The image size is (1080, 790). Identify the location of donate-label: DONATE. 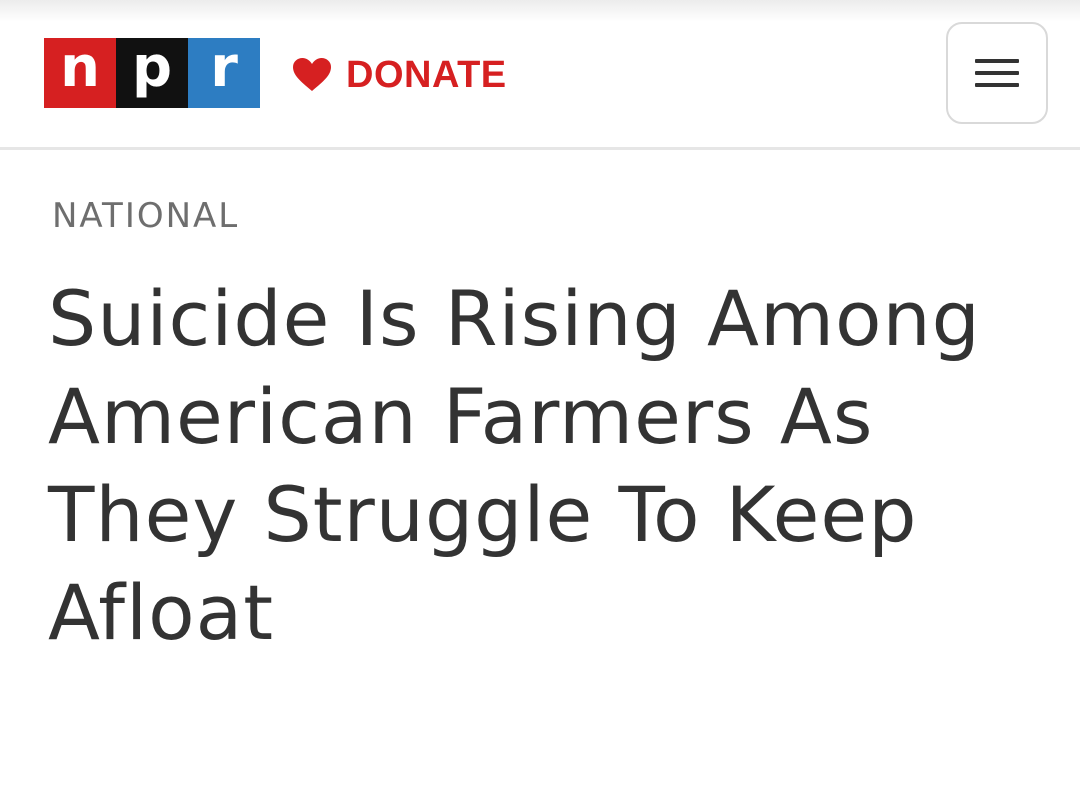
(426, 74).